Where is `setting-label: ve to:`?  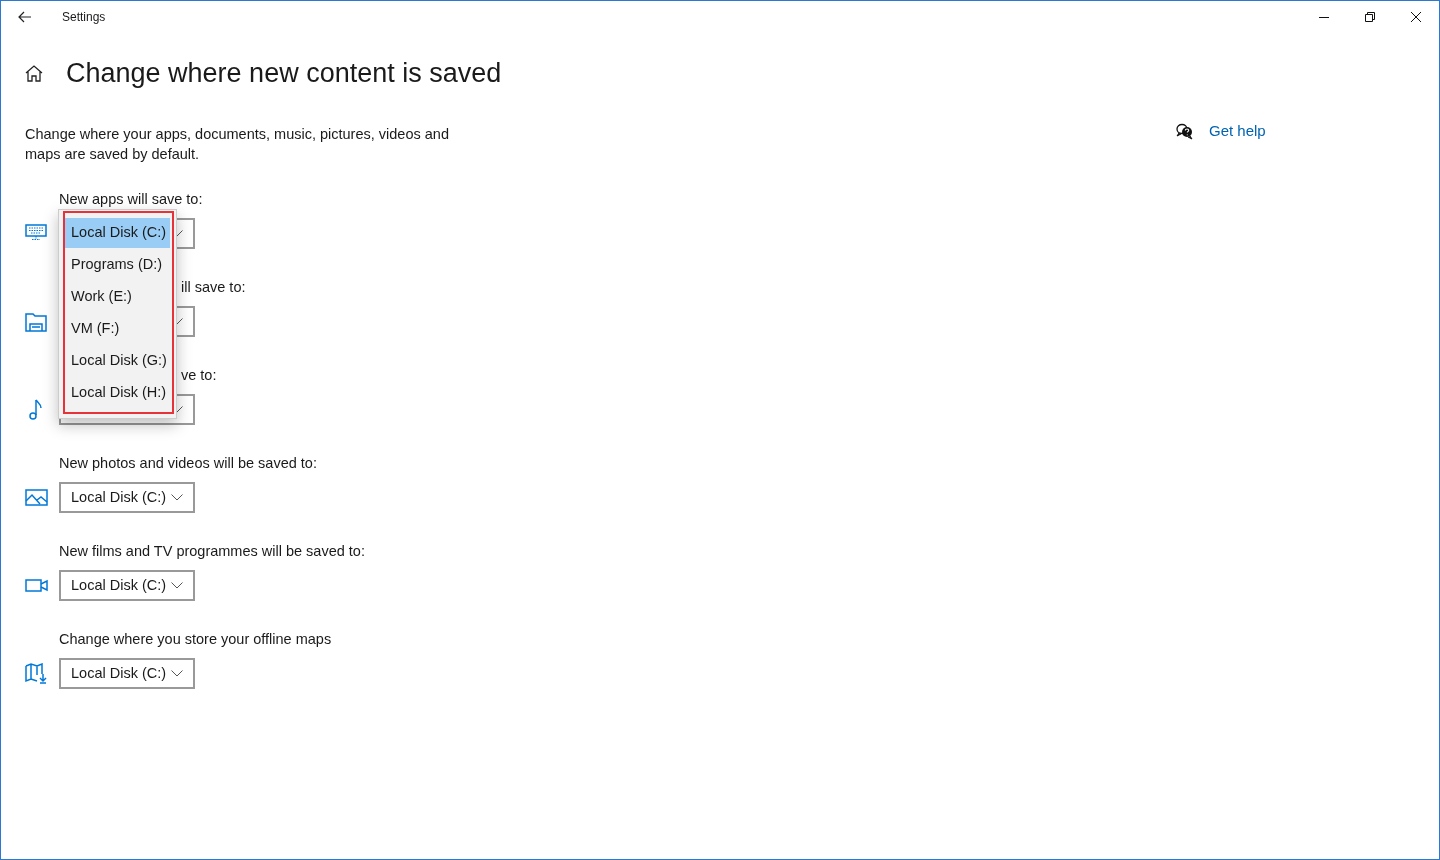 setting-label: ve to: is located at coordinates (199, 375).